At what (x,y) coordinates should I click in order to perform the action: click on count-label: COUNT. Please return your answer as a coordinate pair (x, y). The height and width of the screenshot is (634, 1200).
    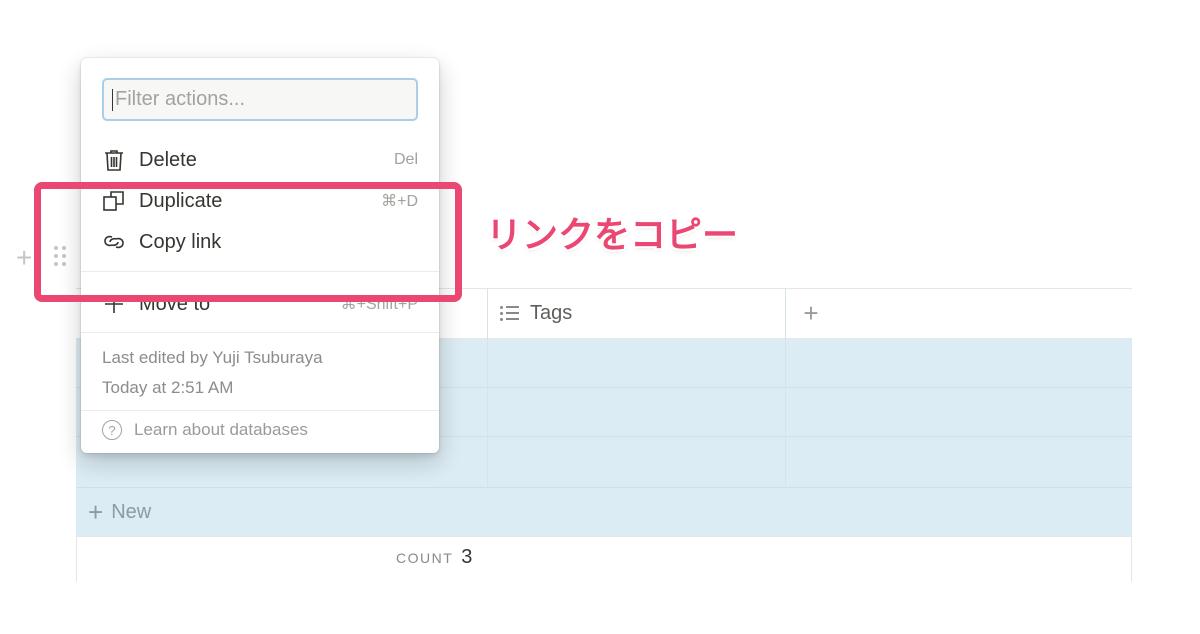
    Looking at the image, I should click on (425, 558).